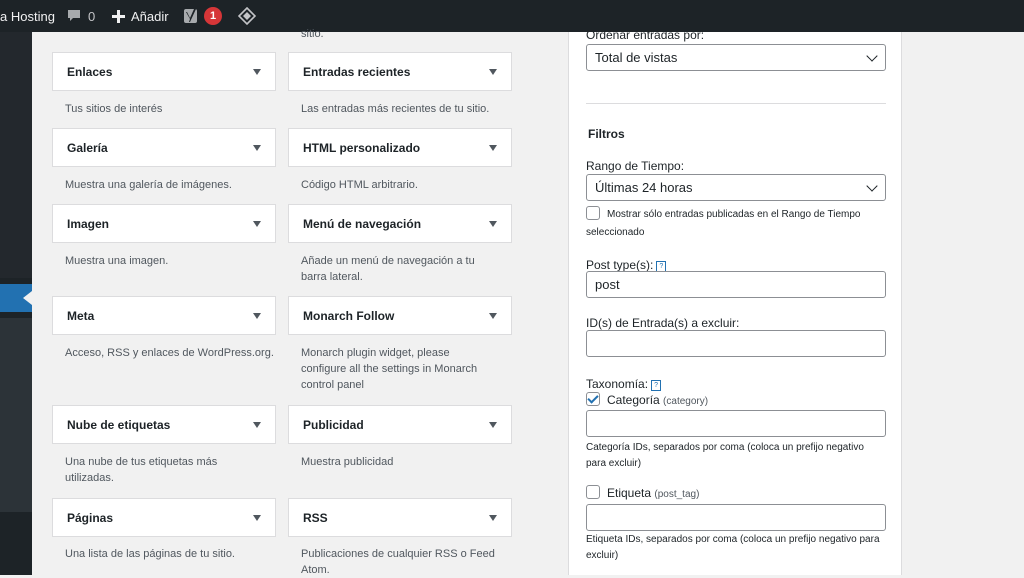 This screenshot has height=578, width=1024. Describe the element at coordinates (663, 323) in the screenshot. I see `exclude-ids-label: ID(s) de Entrada(s) a excluir:` at that location.